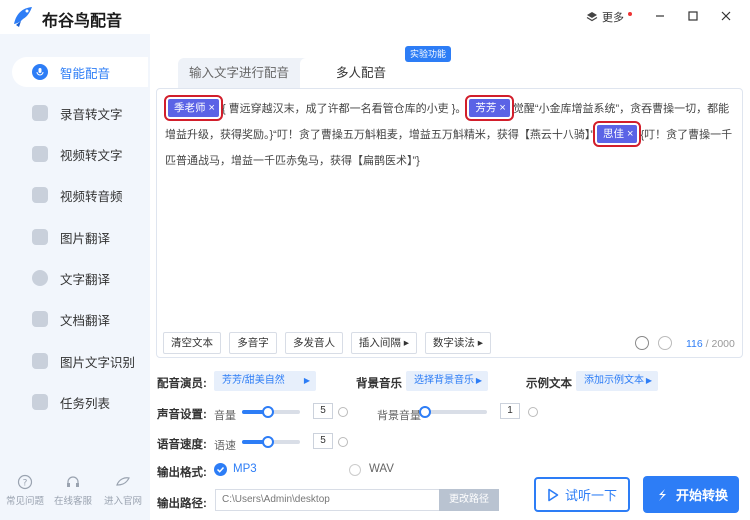 This screenshot has height=520, width=750. What do you see at coordinates (40, 154) in the screenshot?
I see `video-text-icon` at bounding box center [40, 154].